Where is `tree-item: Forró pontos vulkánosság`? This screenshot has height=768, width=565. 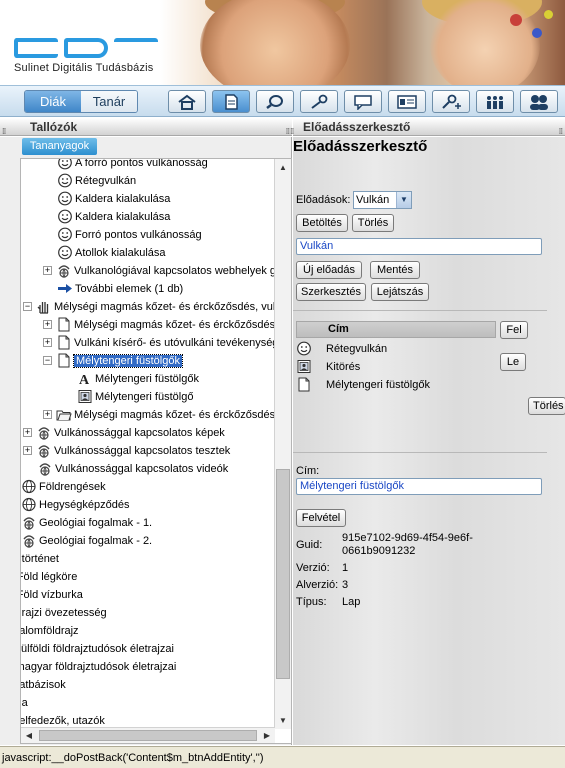 tree-item: Forró pontos vulkánosság is located at coordinates (129, 234).